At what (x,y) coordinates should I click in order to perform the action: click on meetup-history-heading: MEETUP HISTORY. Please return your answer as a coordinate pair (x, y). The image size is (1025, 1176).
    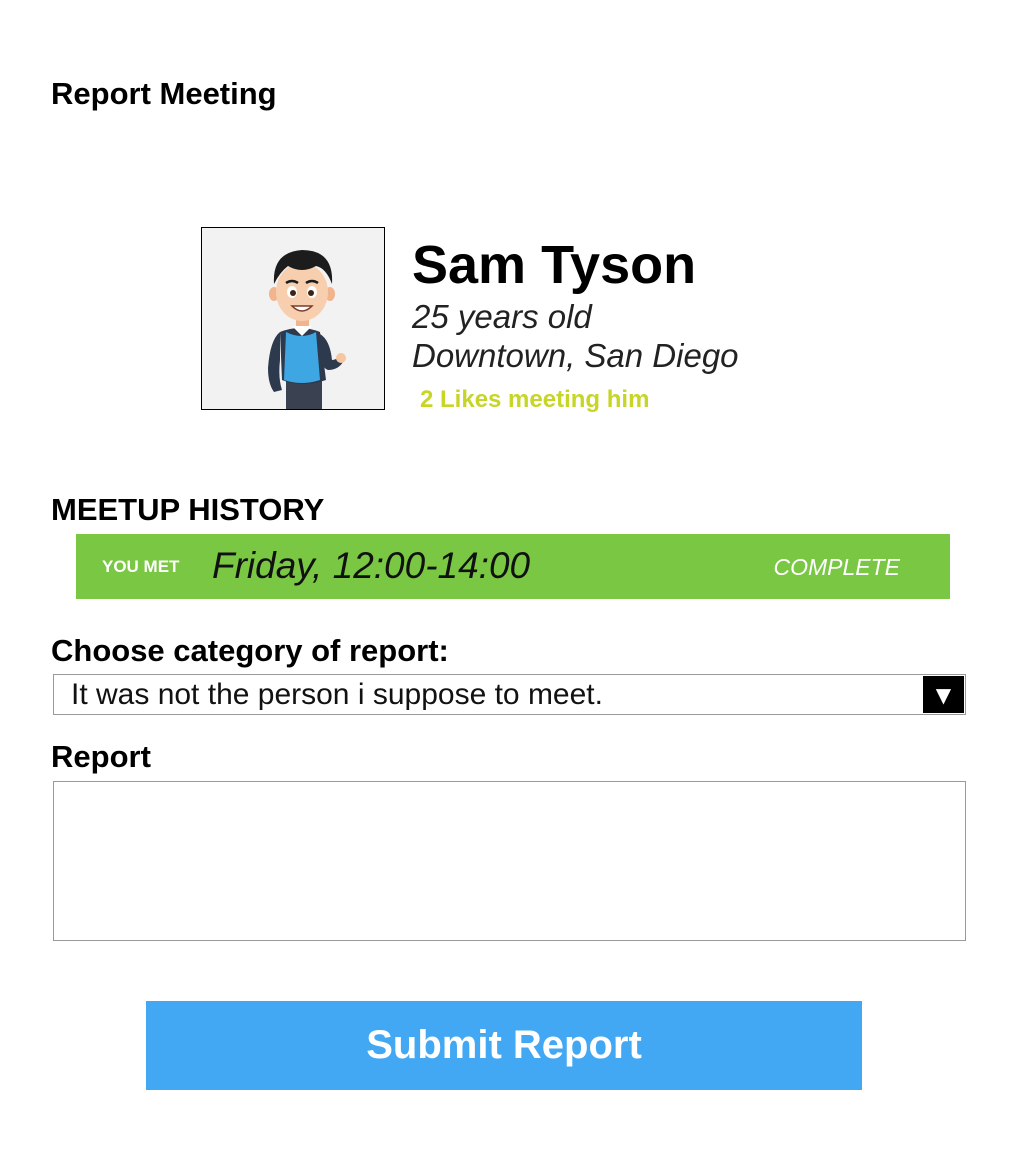
    Looking at the image, I should click on (188, 509).